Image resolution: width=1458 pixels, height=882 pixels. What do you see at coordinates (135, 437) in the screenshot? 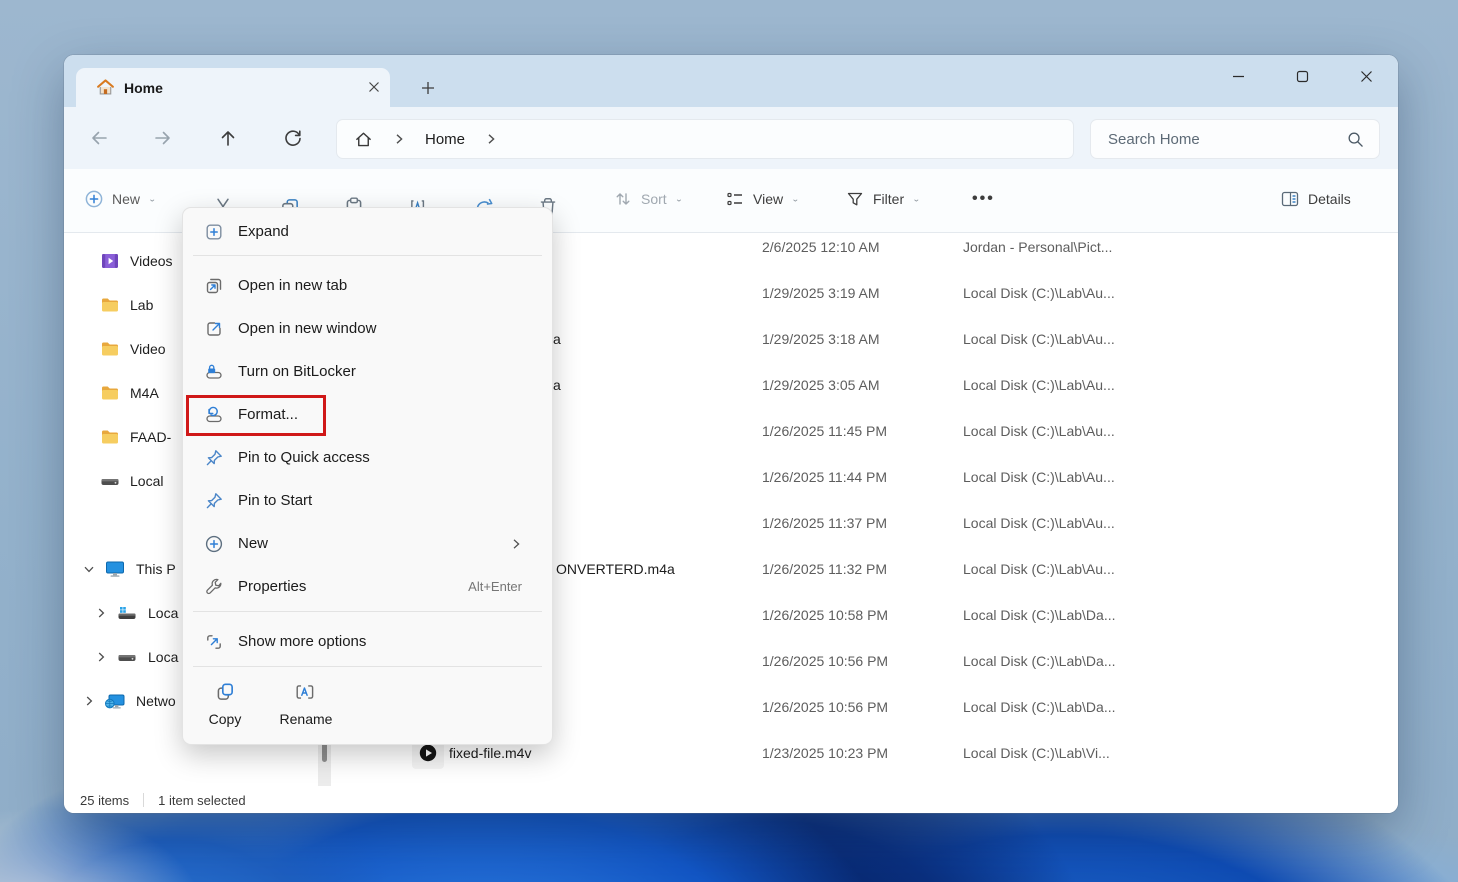
I see `sidebar-item-faad: FAAD-` at bounding box center [135, 437].